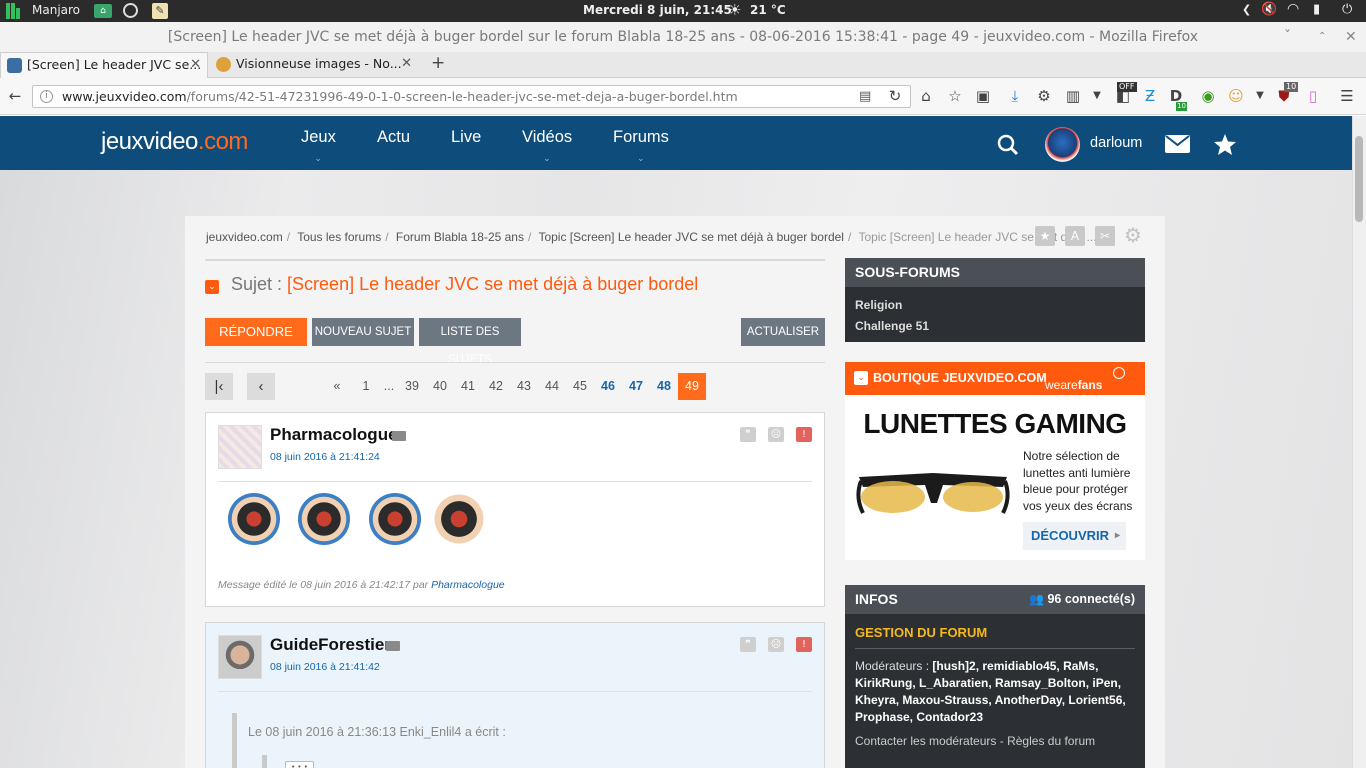 The height and width of the screenshot is (768, 1366). What do you see at coordinates (1359, 179) in the screenshot?
I see `scrollbar-thumb` at bounding box center [1359, 179].